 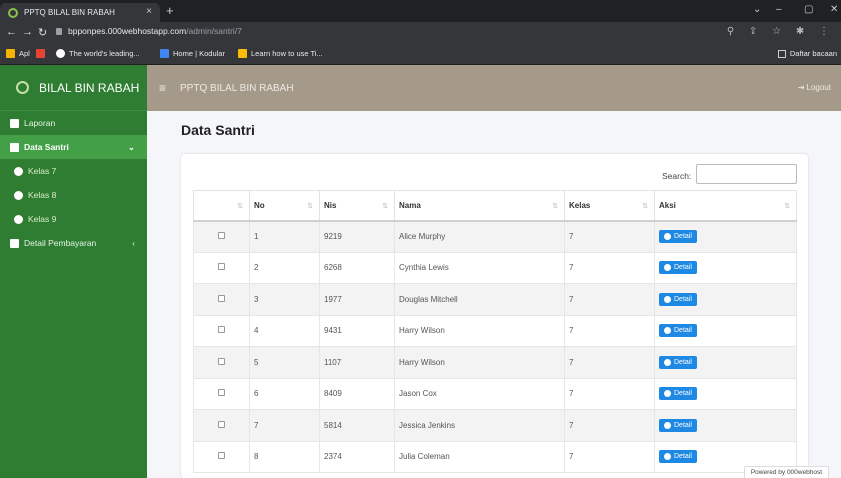 What do you see at coordinates (60, 53) in the screenshot?
I see `github-icon` at bounding box center [60, 53].